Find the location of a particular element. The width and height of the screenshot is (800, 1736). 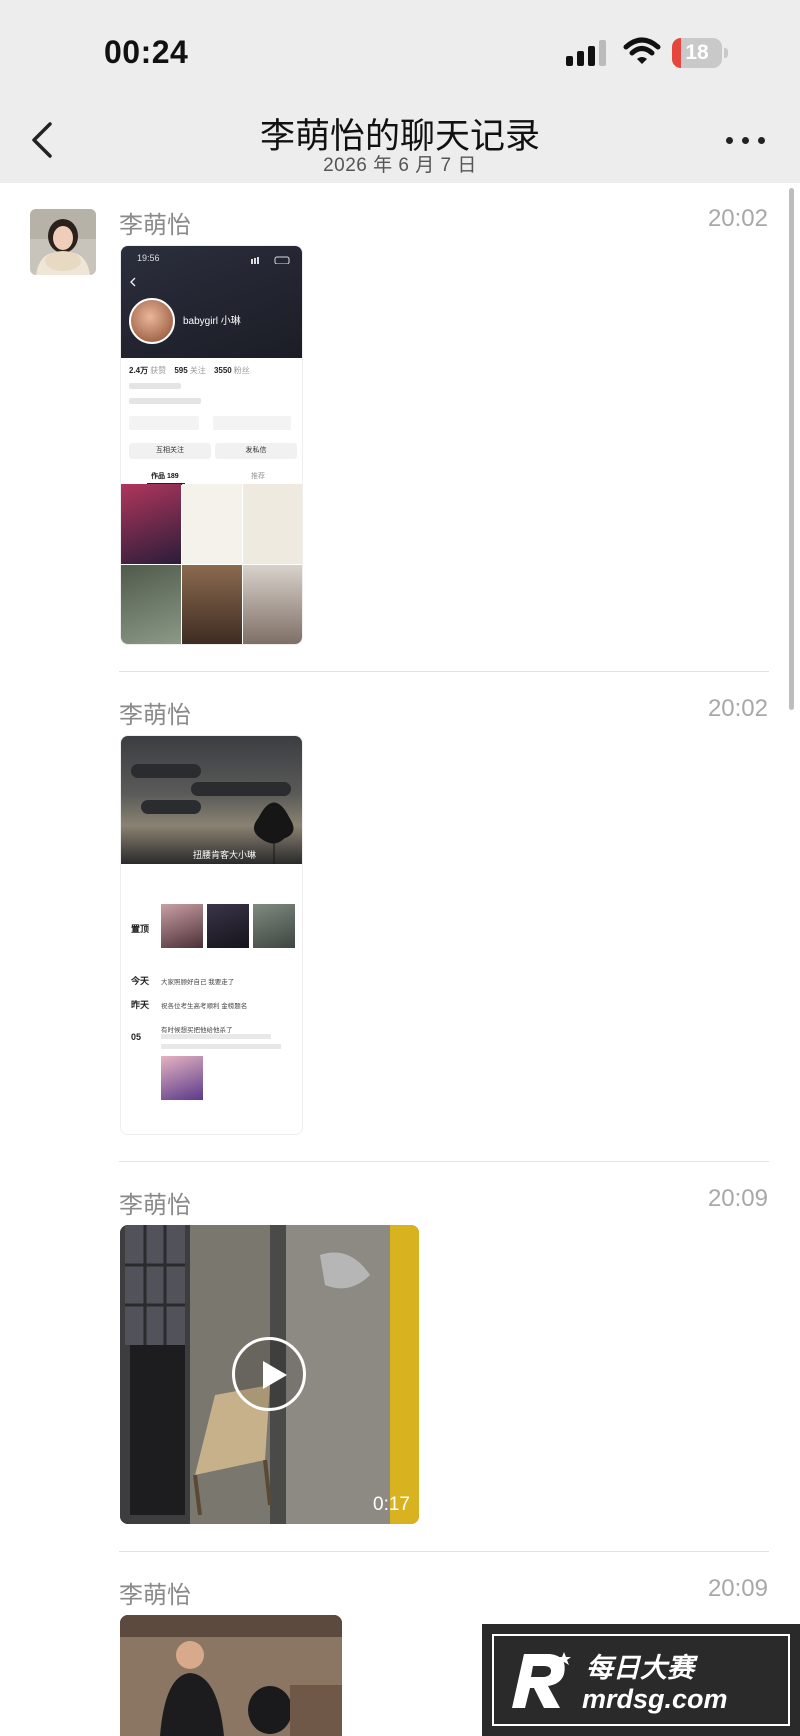

play-icon is located at coordinates (269, 1374).